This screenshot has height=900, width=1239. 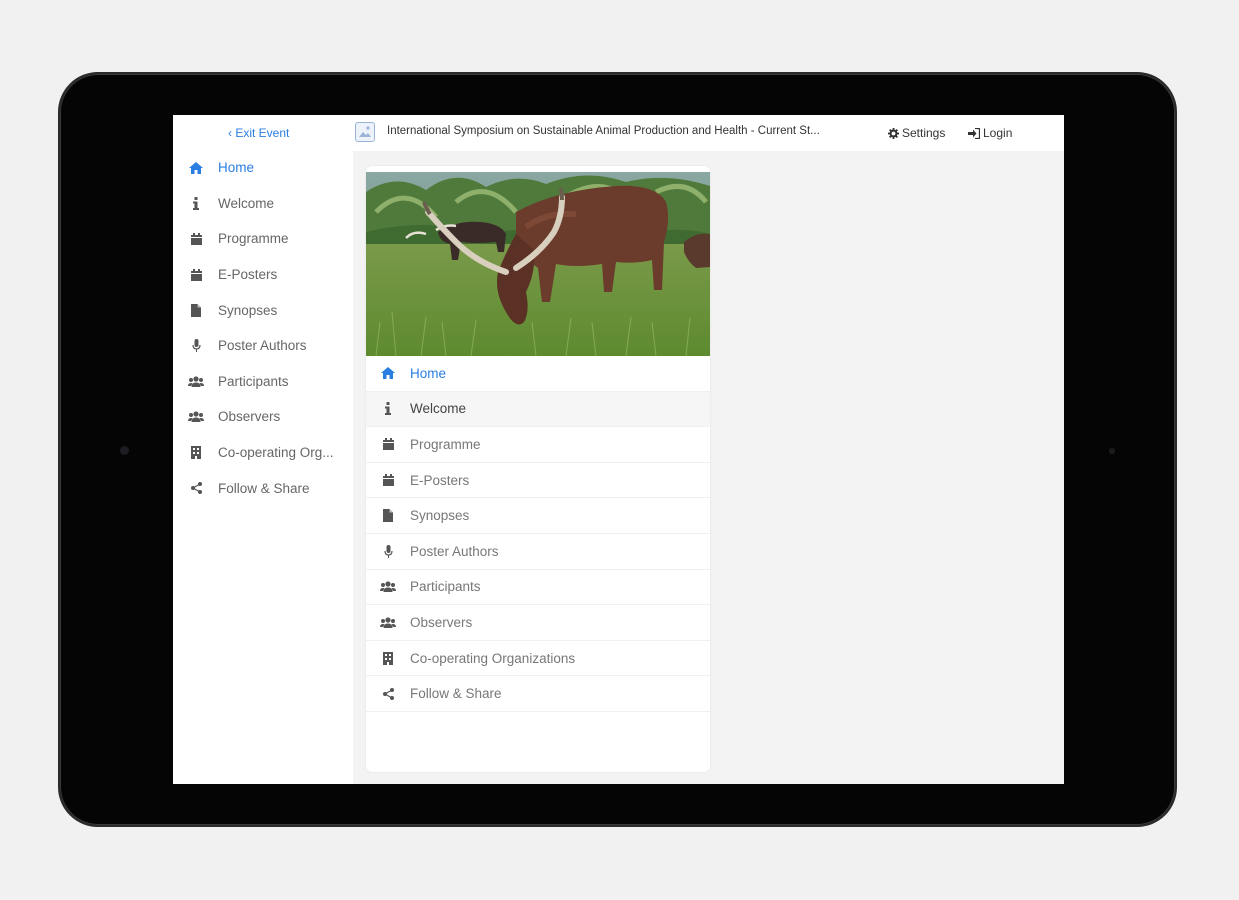 I want to click on settings-button: Settings, so click(x=916, y=133).